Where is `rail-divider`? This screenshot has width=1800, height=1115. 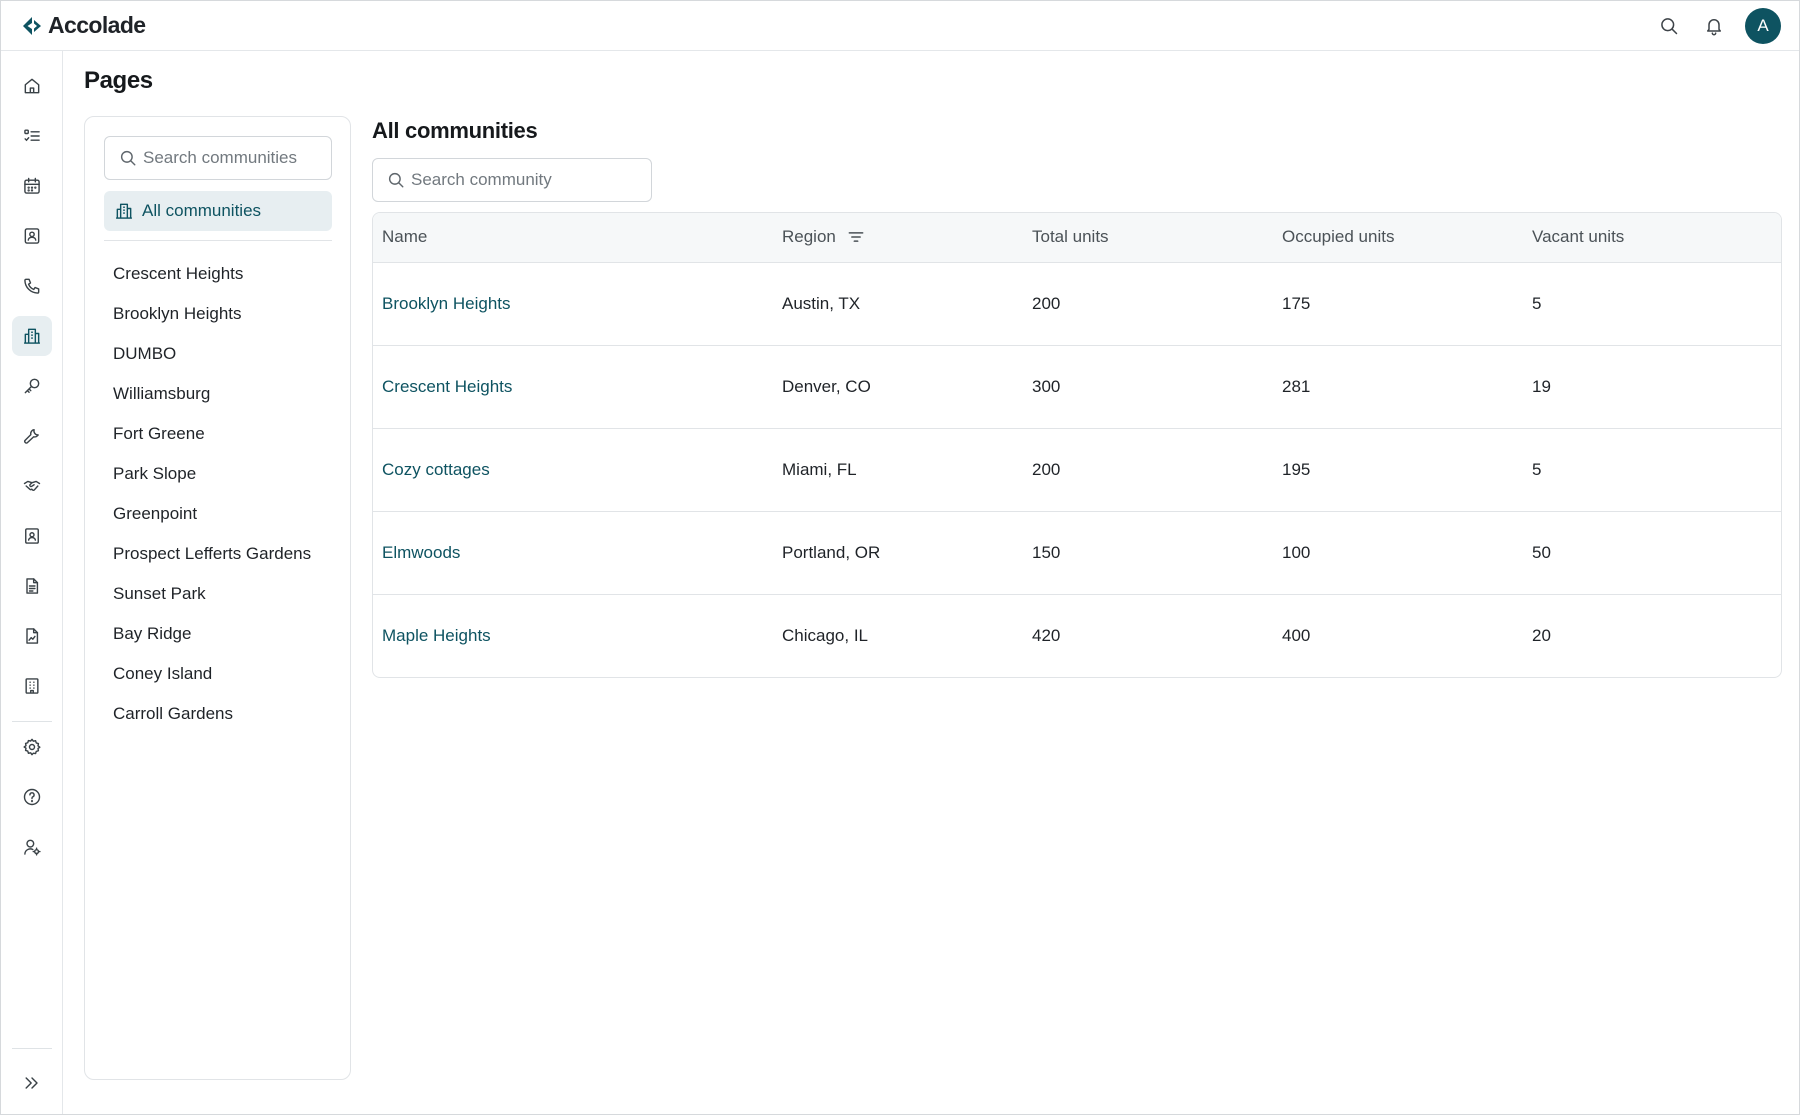
rail-divider is located at coordinates (32, 721).